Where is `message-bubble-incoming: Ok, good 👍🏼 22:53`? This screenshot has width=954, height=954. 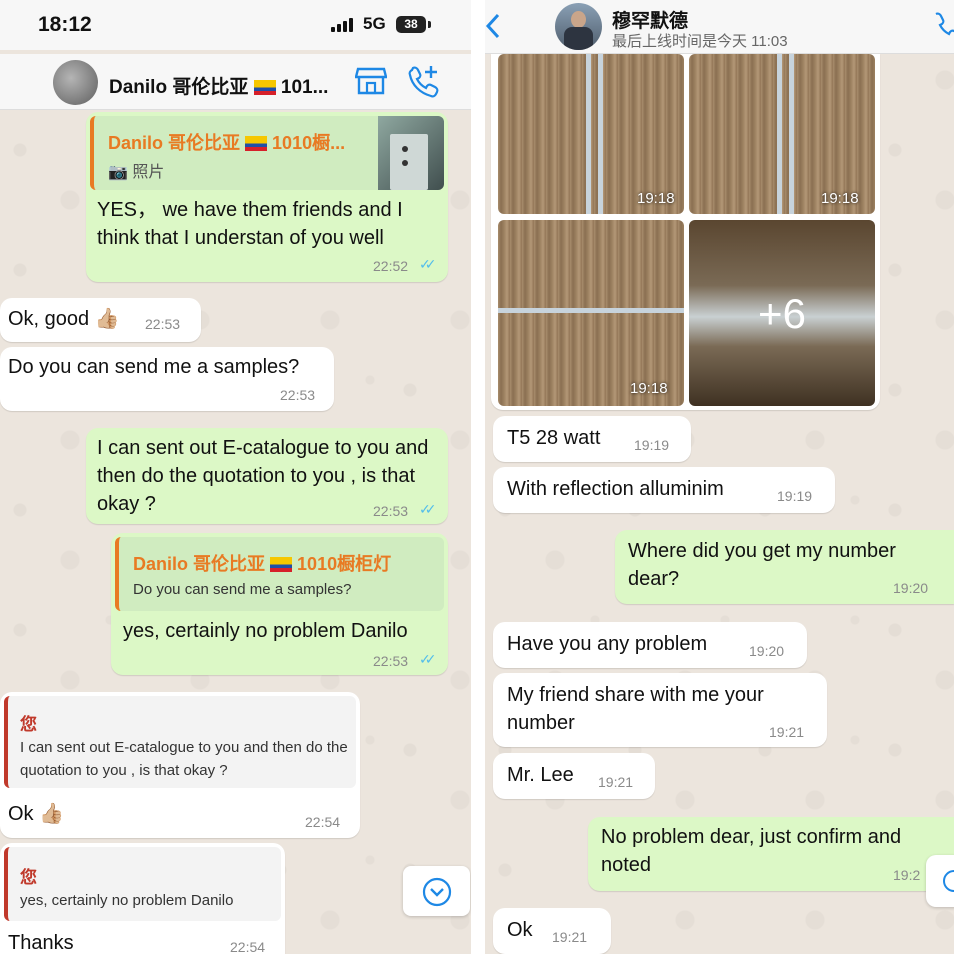
message-bubble-incoming: Ok, good 👍🏼 22:53 is located at coordinates (100, 320).